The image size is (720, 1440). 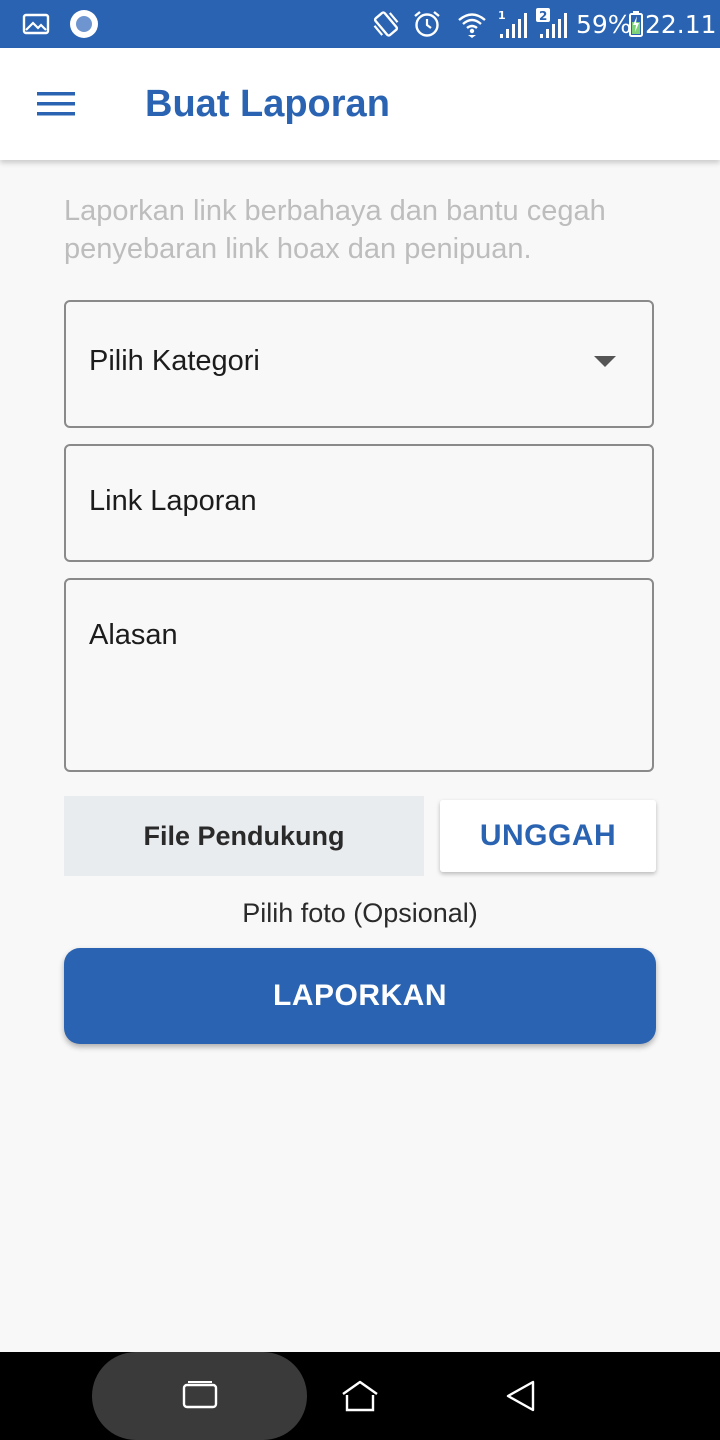 What do you see at coordinates (386, 24) in the screenshot?
I see `vibrate-icon` at bounding box center [386, 24].